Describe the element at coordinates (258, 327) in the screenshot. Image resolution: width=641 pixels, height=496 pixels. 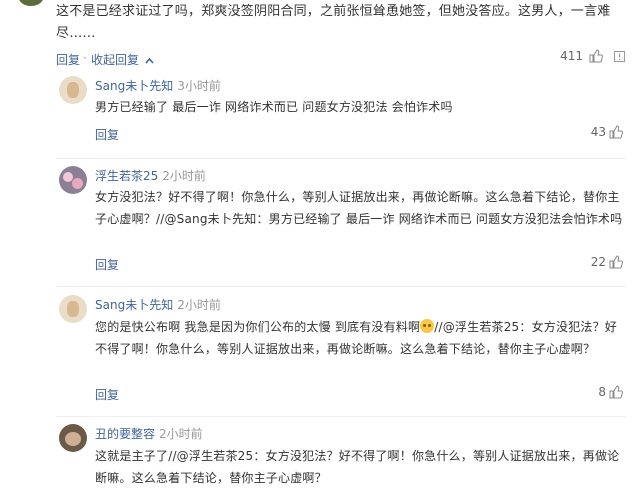
I see `reply-text-part: 您的是快公布啊 我急是因为你们公布的太慢 到底有没有料啊` at that location.